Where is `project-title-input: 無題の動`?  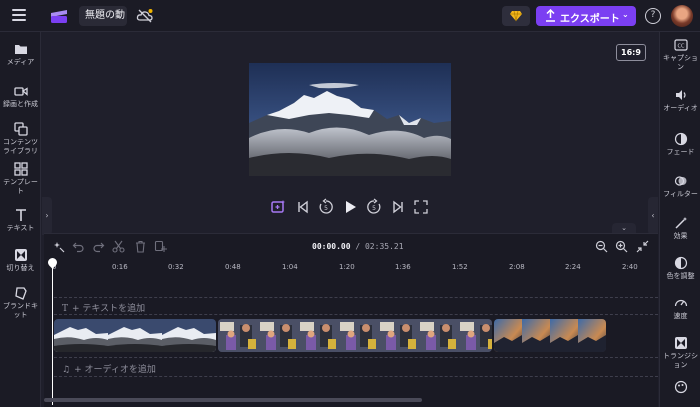
project-title-input: 無題の動 is located at coordinates (103, 16).